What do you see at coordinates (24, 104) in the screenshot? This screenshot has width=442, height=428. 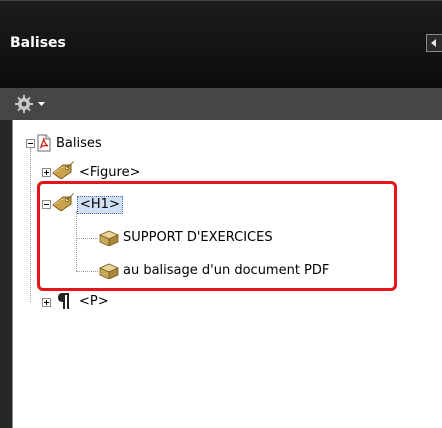 I see `gear-icon` at bounding box center [24, 104].